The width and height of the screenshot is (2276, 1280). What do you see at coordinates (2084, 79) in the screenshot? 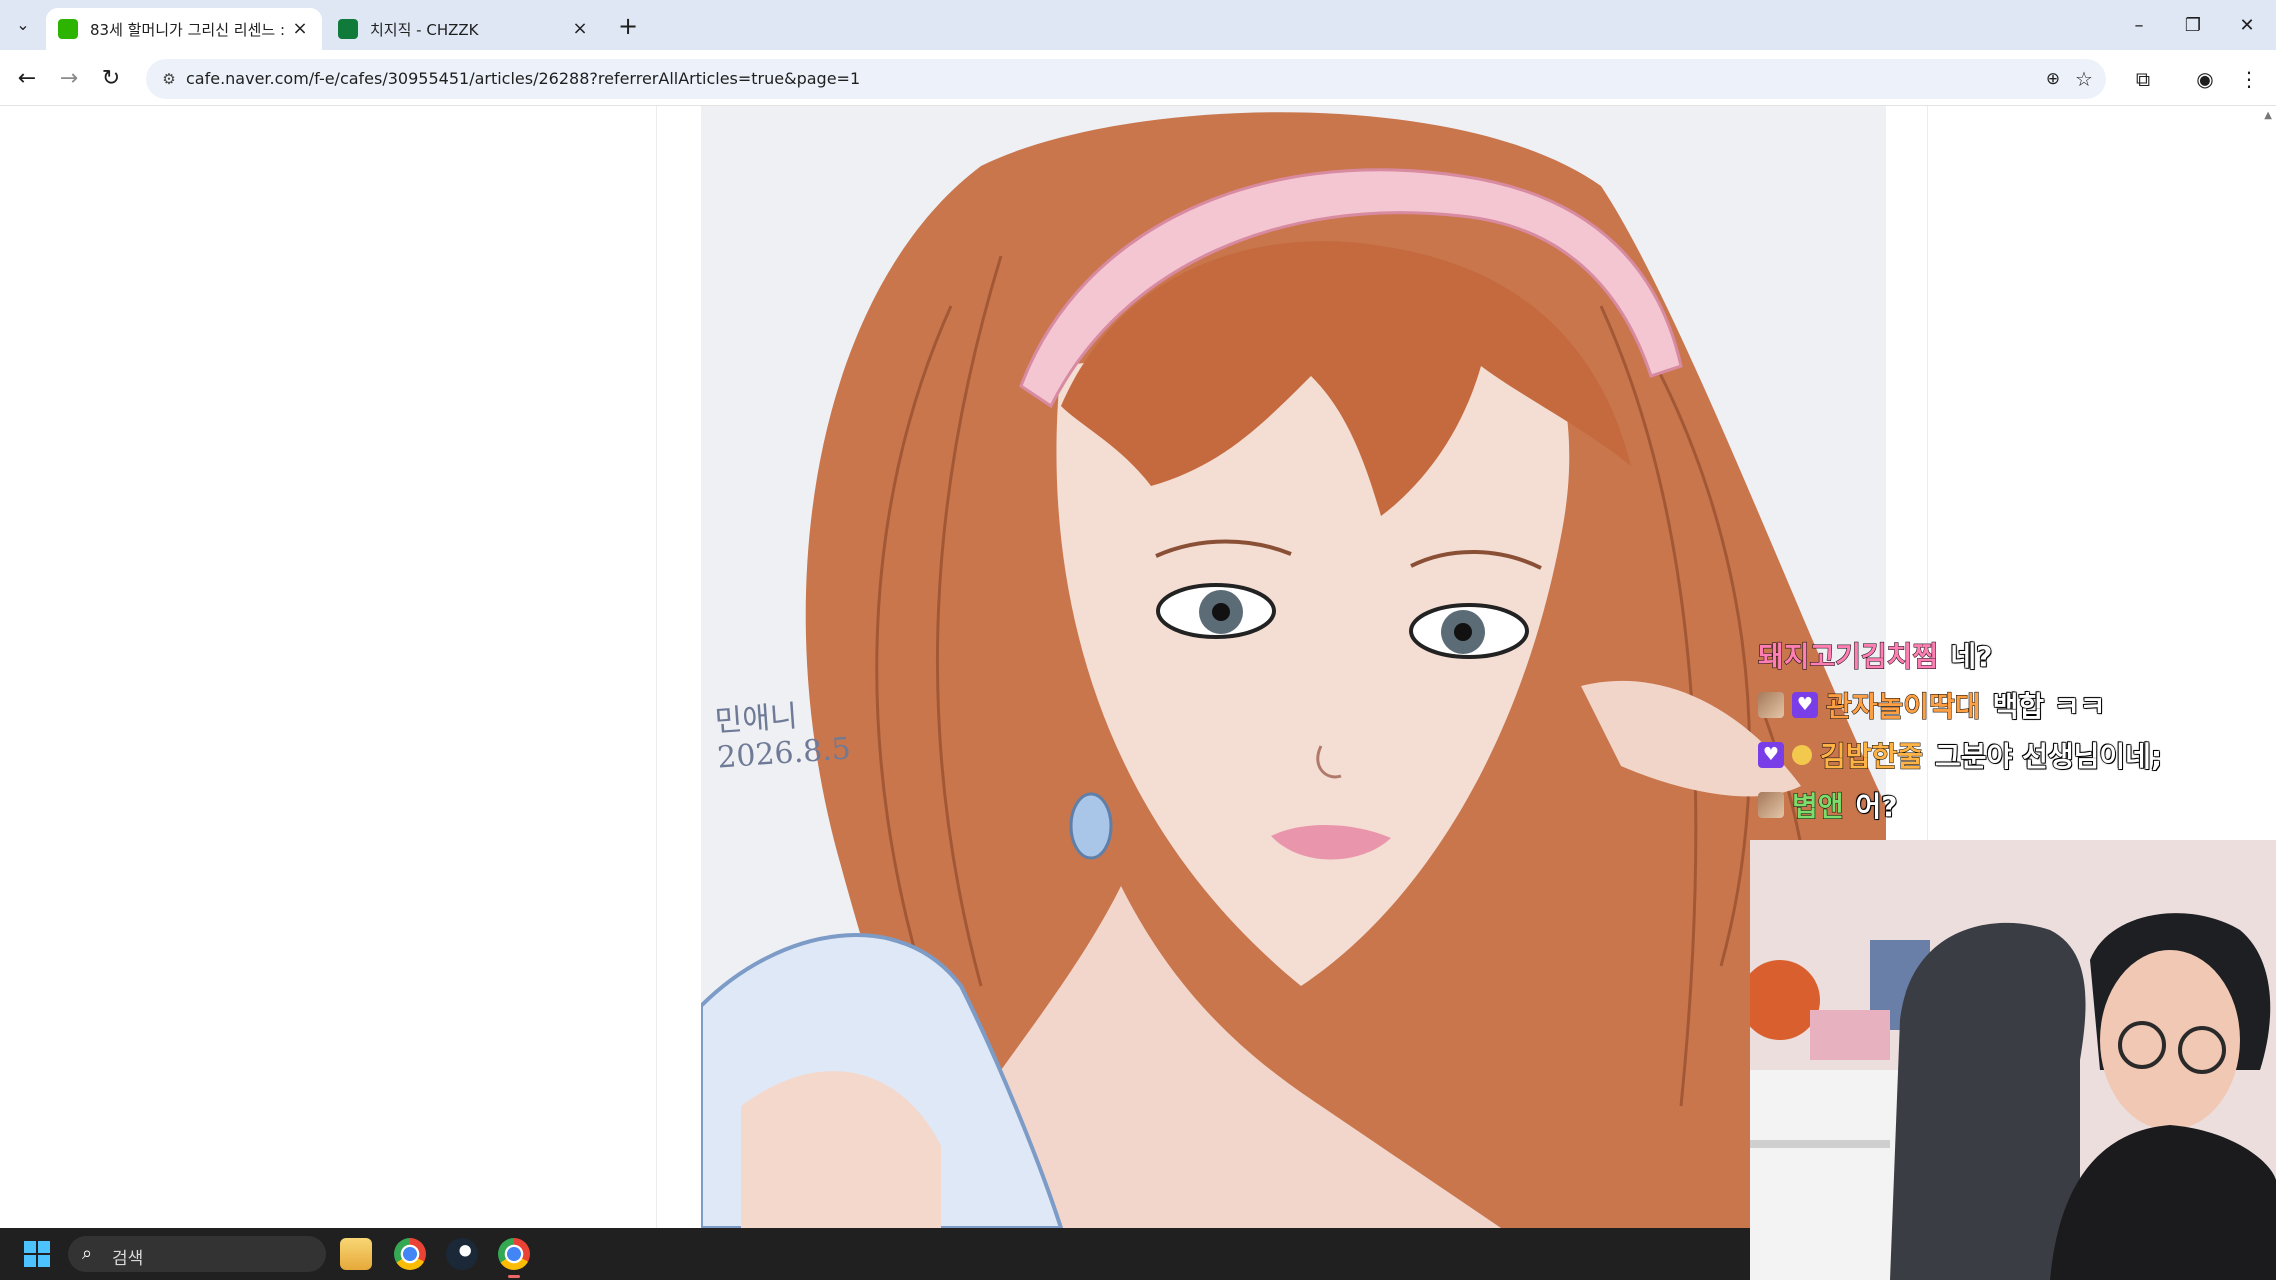
I see `bookmark-star-icon: ☆` at bounding box center [2084, 79].